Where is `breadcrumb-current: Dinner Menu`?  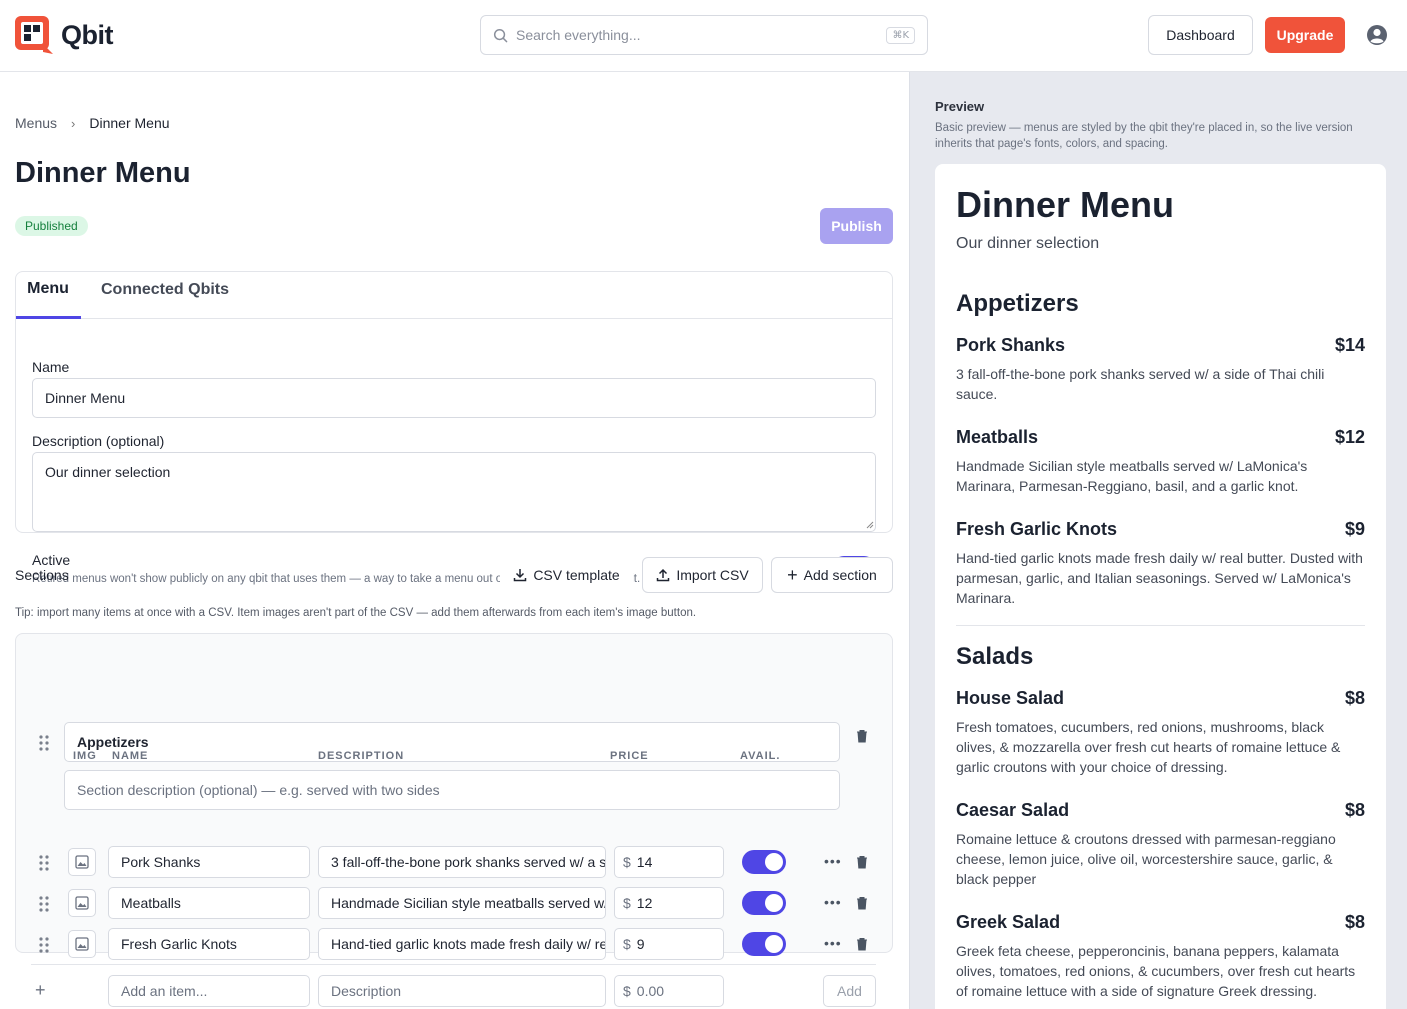 breadcrumb-current: Dinner Menu is located at coordinates (129, 123).